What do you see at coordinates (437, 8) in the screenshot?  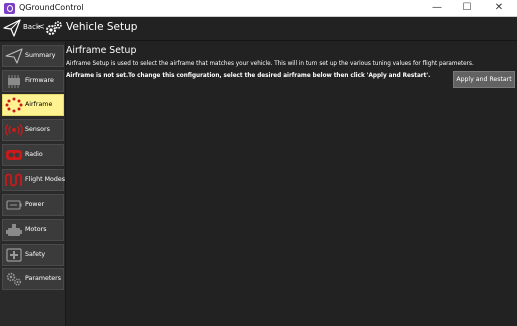 I see `minimize-button: —` at bounding box center [437, 8].